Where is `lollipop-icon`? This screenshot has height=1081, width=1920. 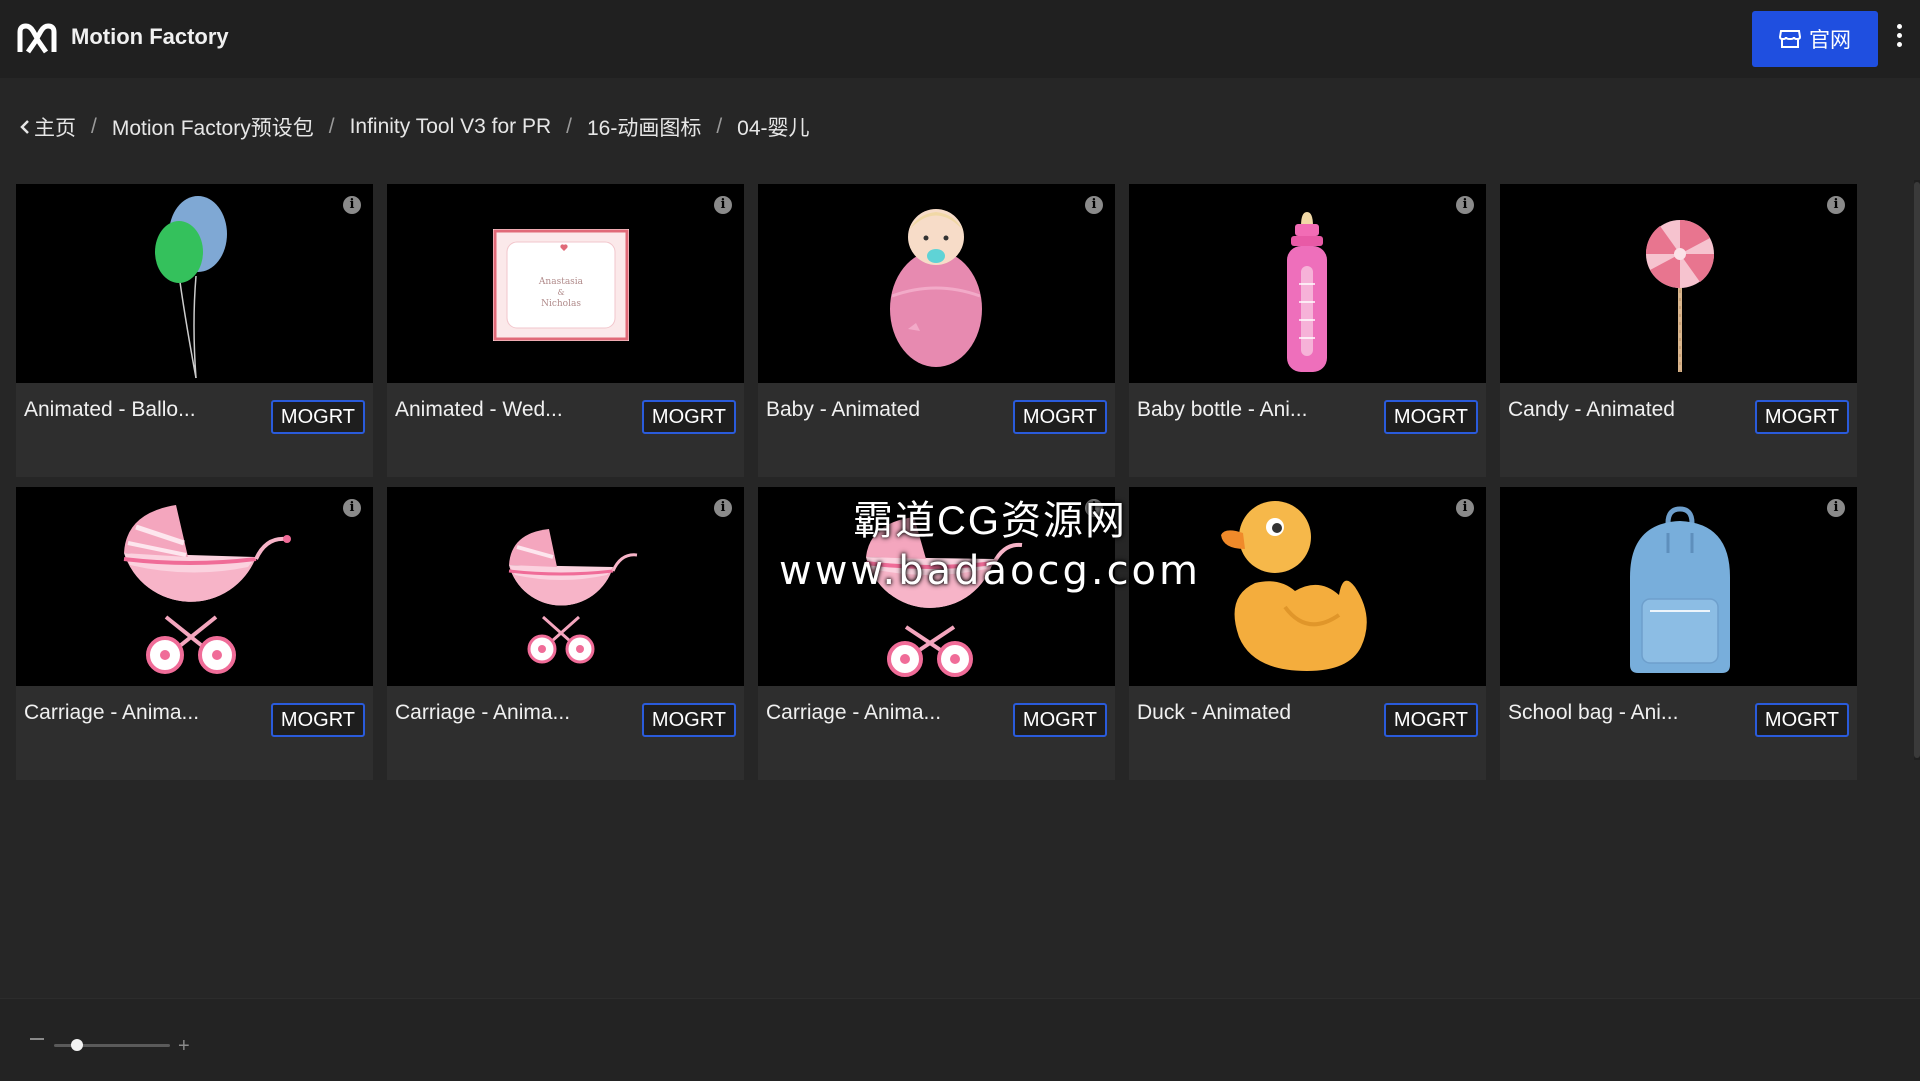 lollipop-icon is located at coordinates (1680, 296).